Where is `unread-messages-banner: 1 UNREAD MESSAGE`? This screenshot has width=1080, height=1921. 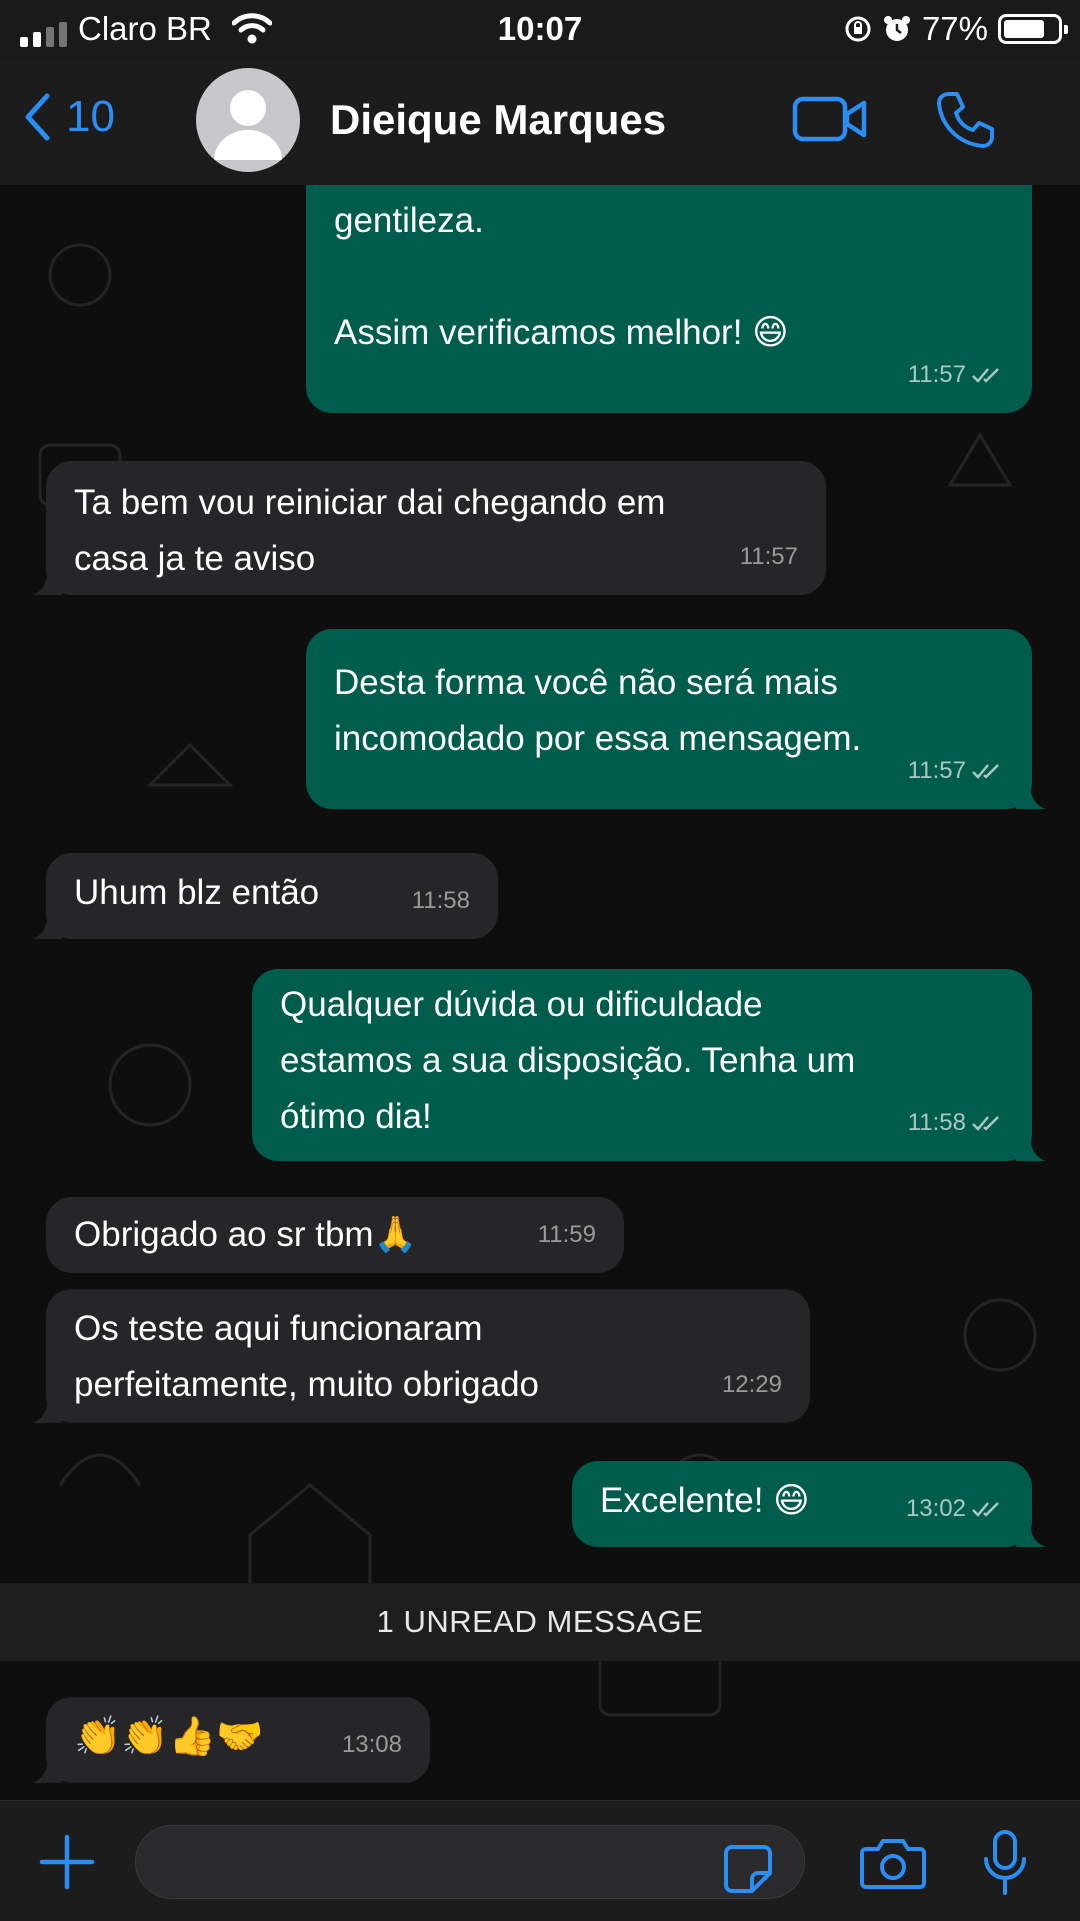 unread-messages-banner: 1 UNREAD MESSAGE is located at coordinates (540, 1622).